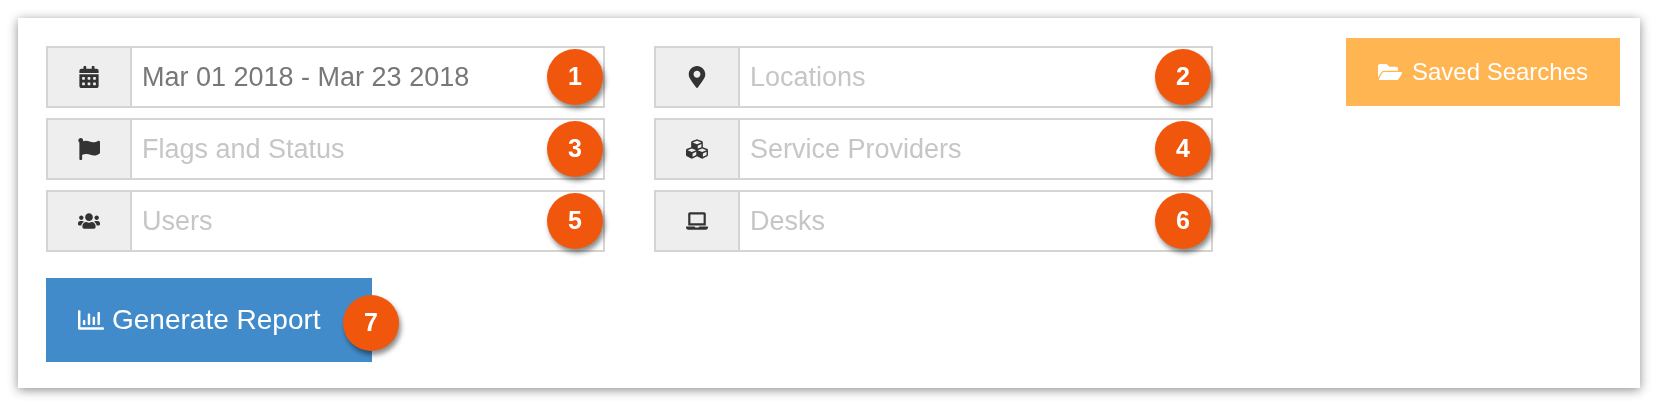 This screenshot has width=1672, height=406. Describe the element at coordinates (697, 149) in the screenshot. I see `cubes-icon` at that location.